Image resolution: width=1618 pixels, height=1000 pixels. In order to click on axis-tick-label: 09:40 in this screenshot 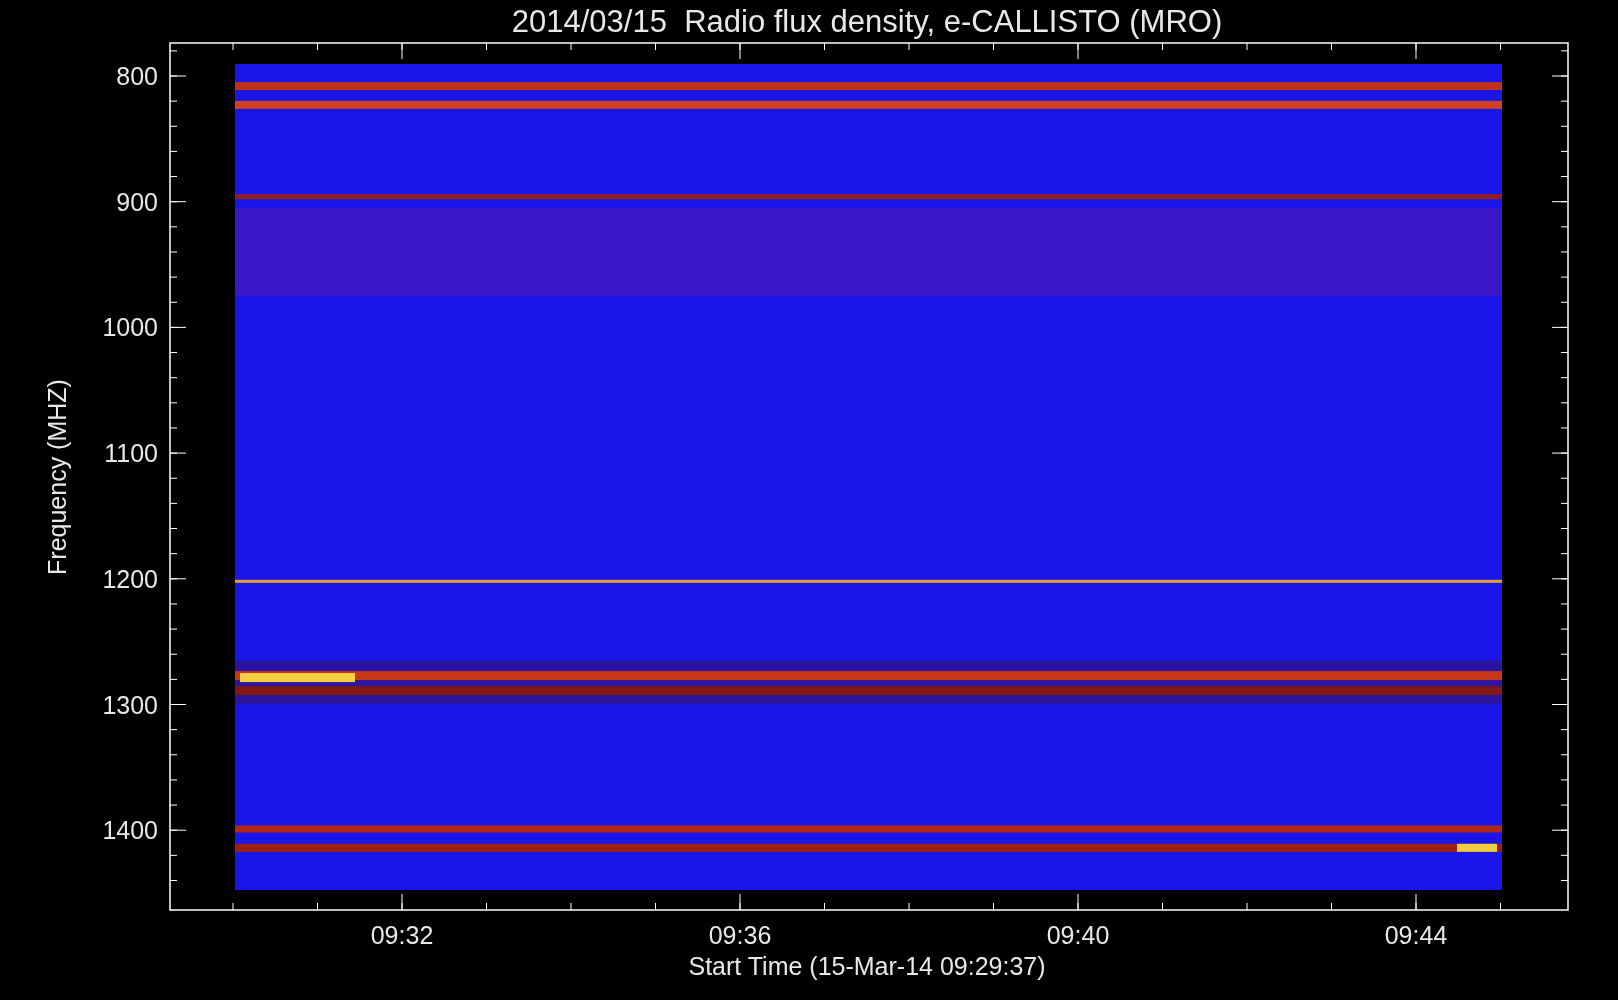, I will do `click(1078, 935)`.